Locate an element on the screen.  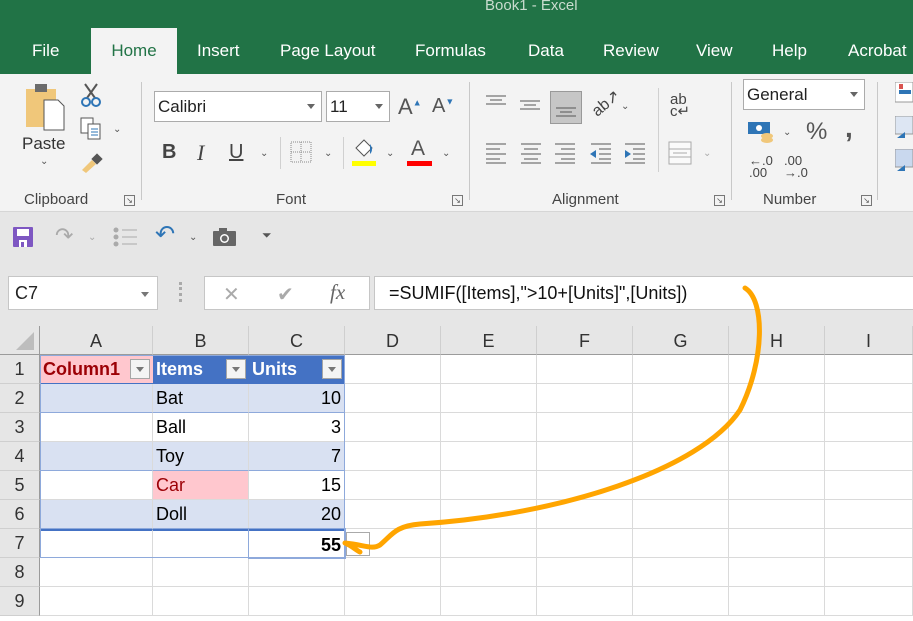
column-header-c: C is located at coordinates (297, 340).